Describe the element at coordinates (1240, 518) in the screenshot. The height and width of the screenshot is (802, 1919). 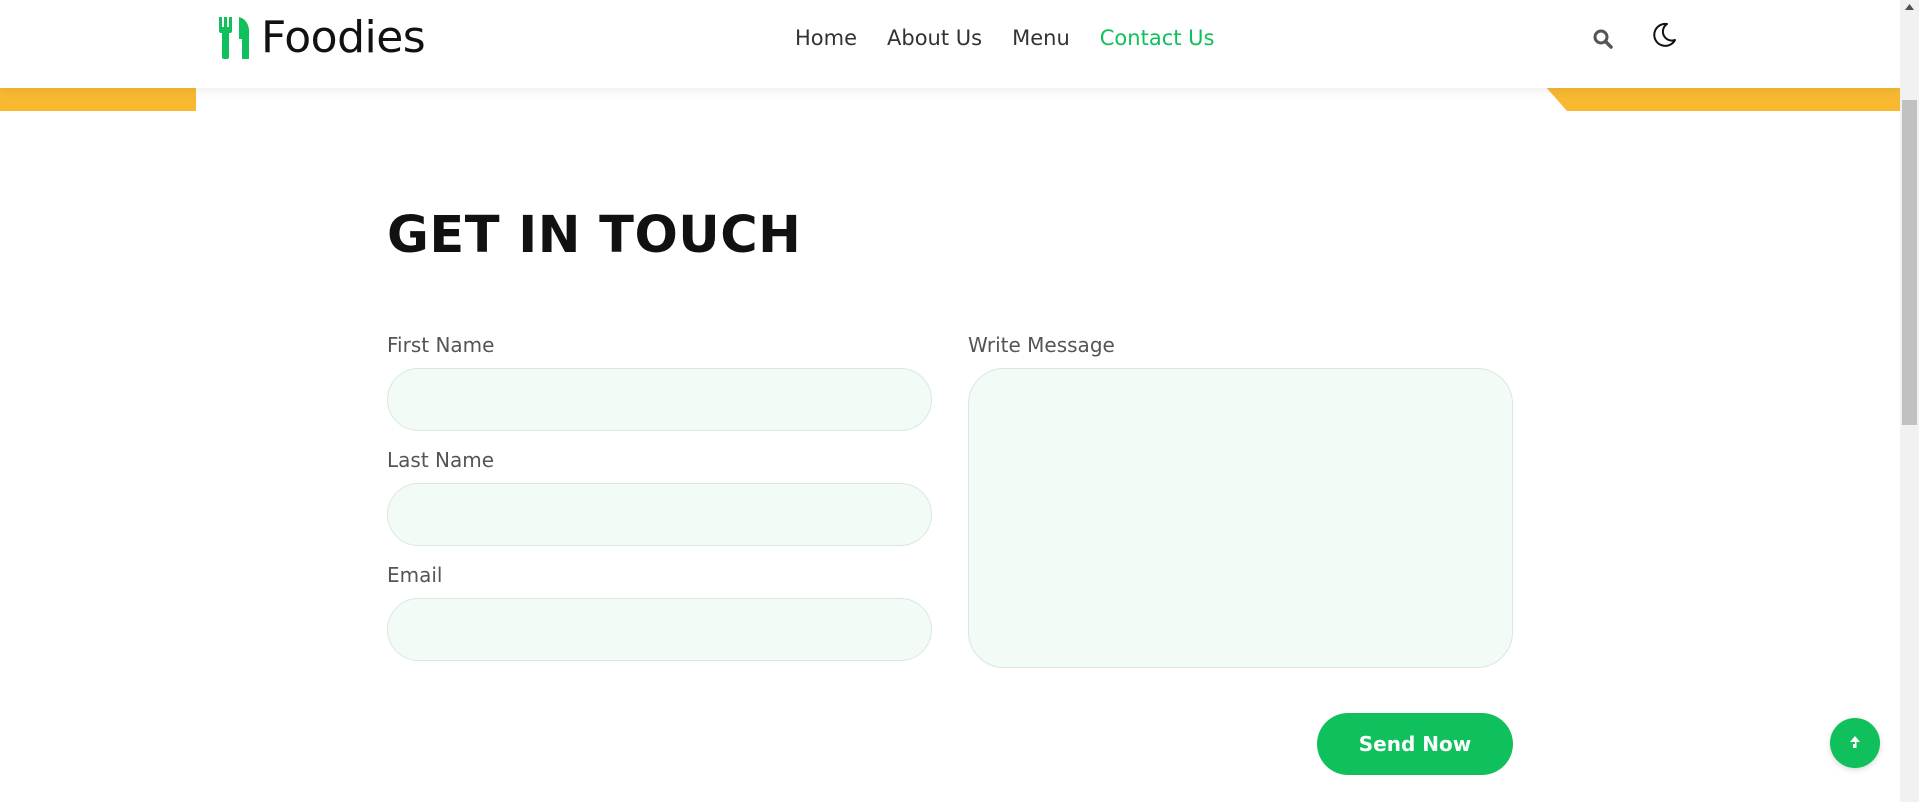
I see `message-field` at that location.